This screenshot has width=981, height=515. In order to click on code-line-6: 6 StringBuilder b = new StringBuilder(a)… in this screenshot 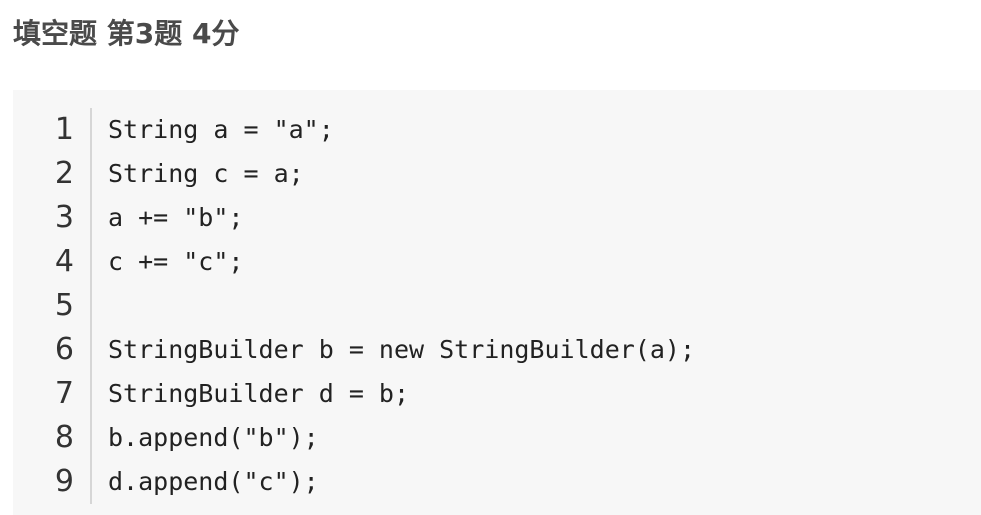, I will do `click(354, 350)`.